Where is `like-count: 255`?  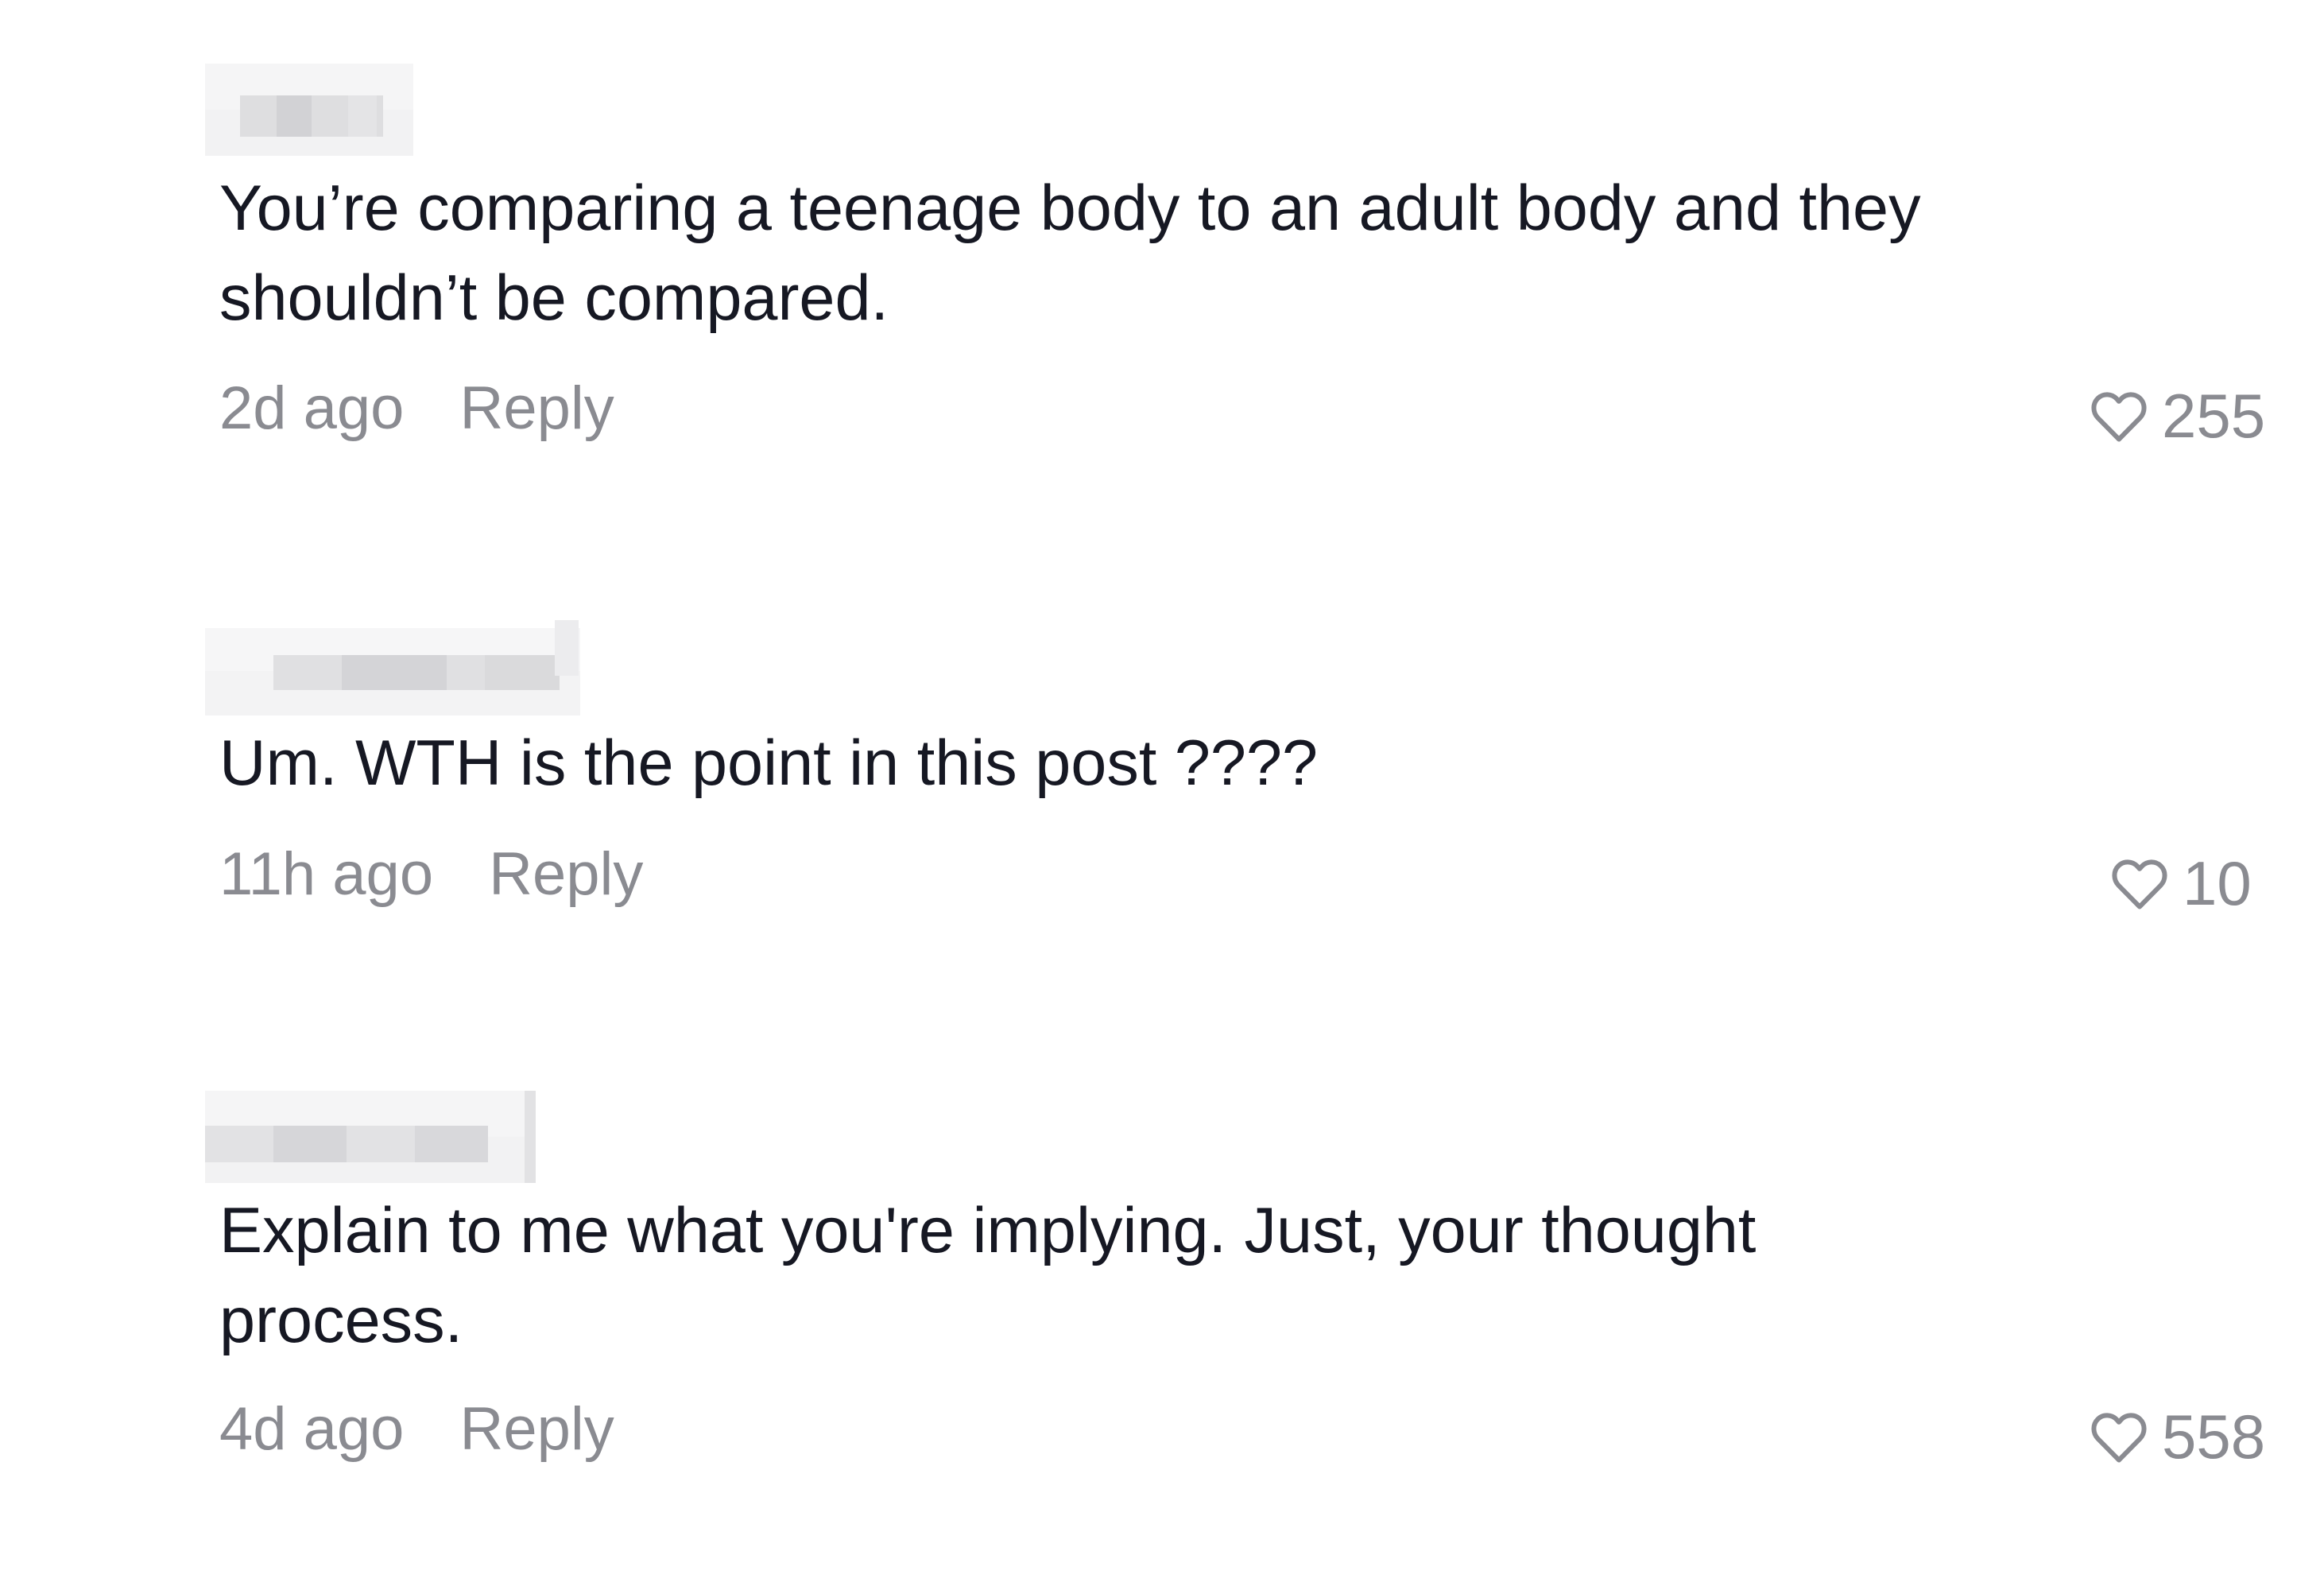
like-count: 255 is located at coordinates (2214, 416).